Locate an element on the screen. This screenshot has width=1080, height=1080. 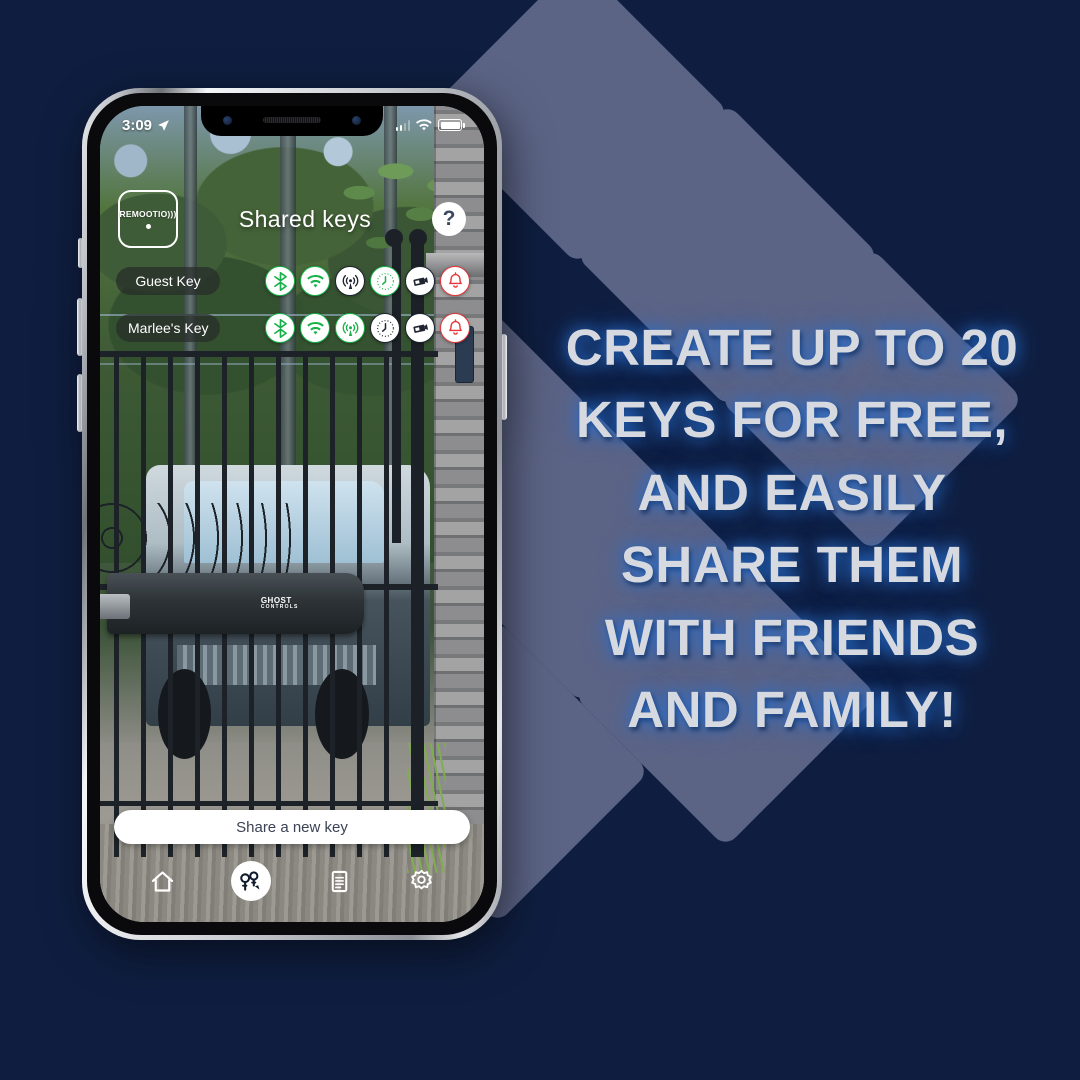
gate-opener-brand: GHOST CONTROLS is located at coordinates (279, 603).